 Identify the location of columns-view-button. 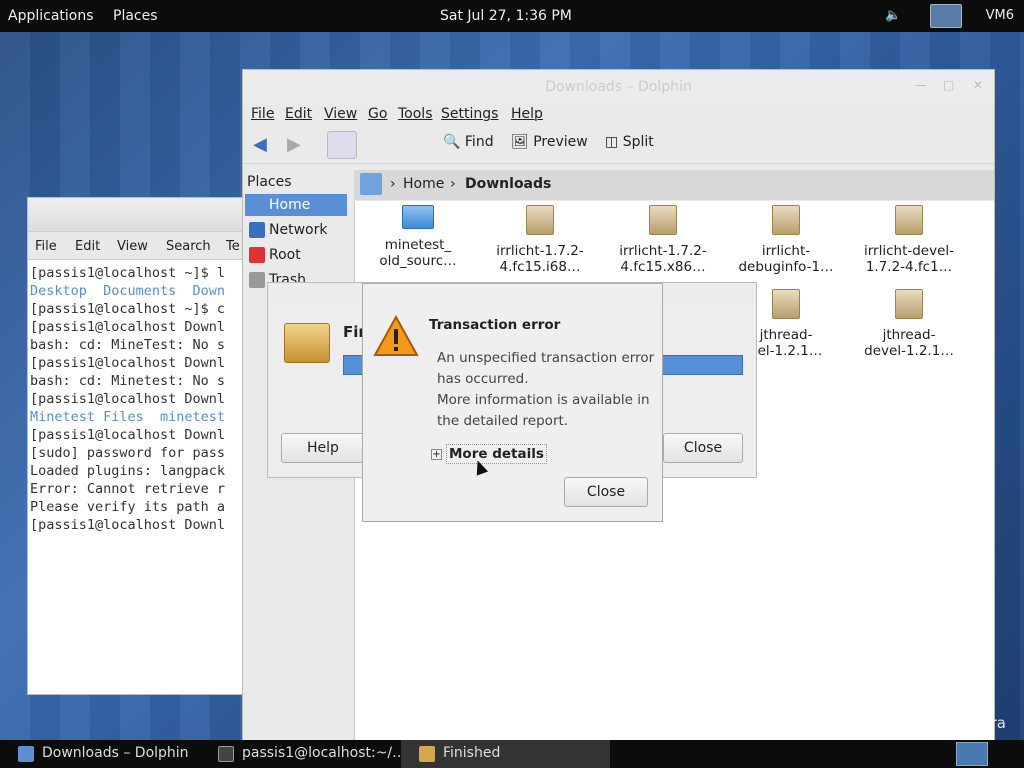
(410, 145).